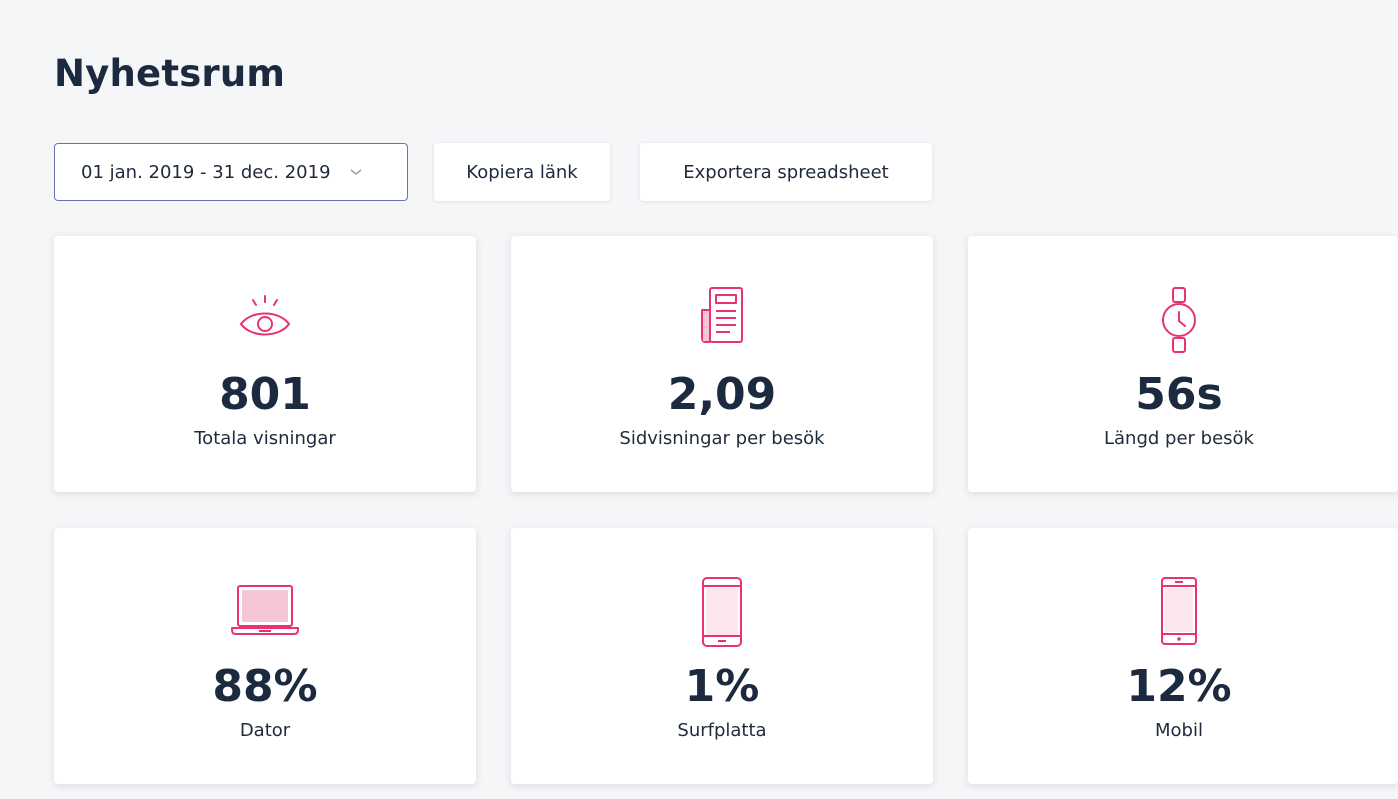 The width and height of the screenshot is (1398, 799). What do you see at coordinates (206, 172) in the screenshot?
I see `date-range-value: 01 jan. 2019 - 31 dec. 2019` at bounding box center [206, 172].